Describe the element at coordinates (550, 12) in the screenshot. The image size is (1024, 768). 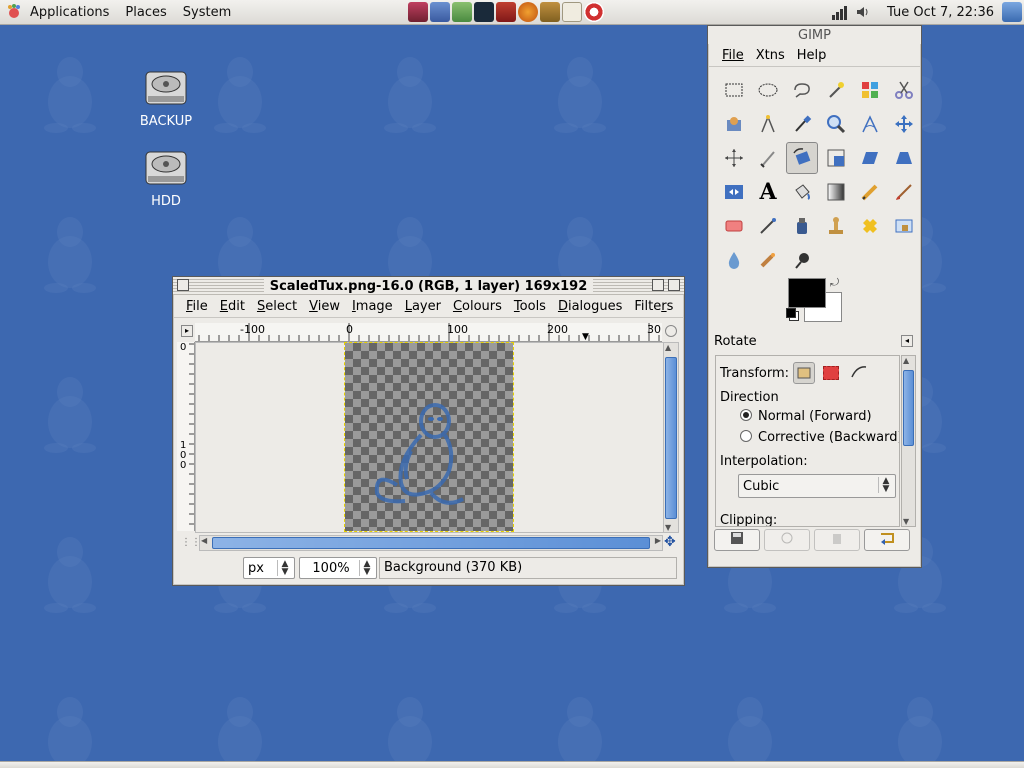
I see `photo-launcher-icon` at that location.